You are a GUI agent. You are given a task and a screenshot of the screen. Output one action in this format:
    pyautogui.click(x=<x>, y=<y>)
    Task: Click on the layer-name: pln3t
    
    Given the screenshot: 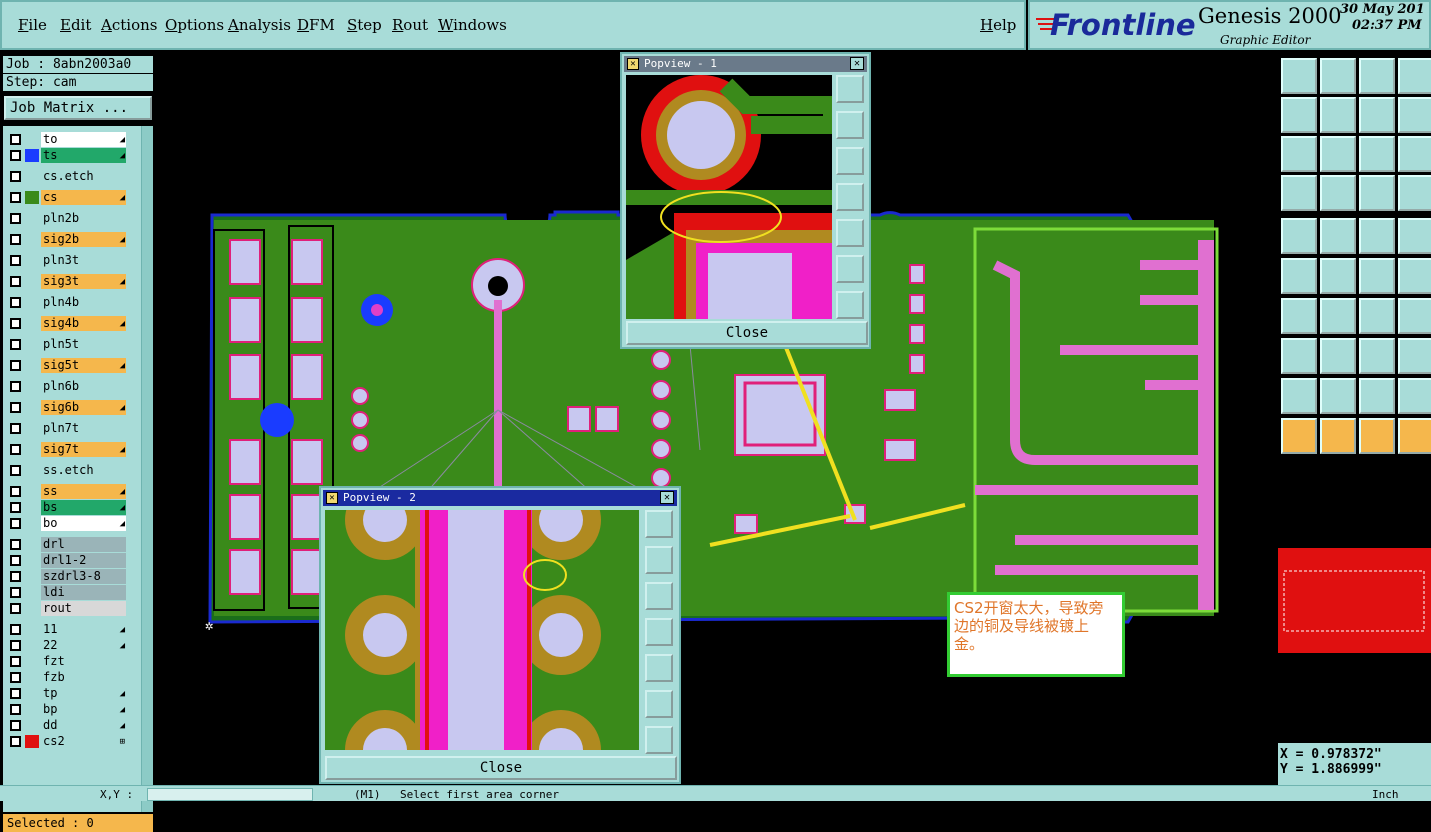 What is the action you would take?
    pyautogui.click(x=83, y=260)
    